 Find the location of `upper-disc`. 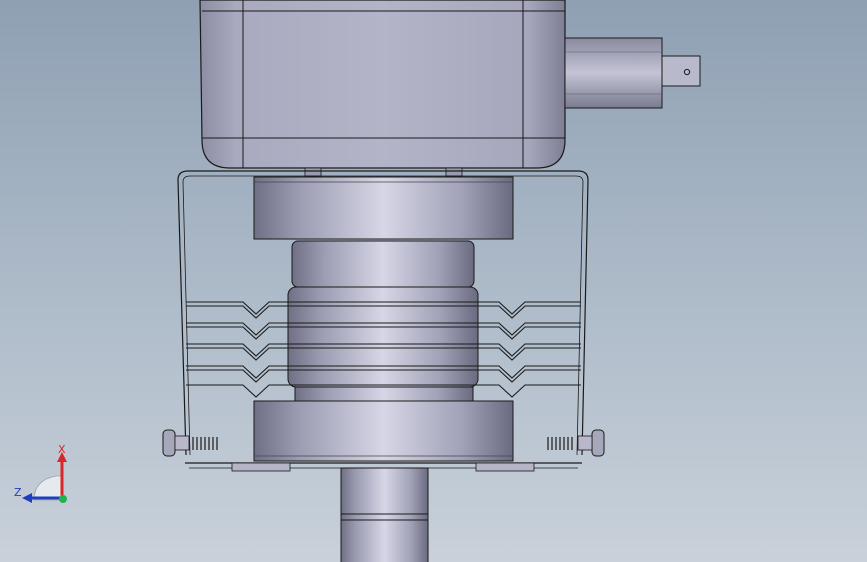

upper-disc is located at coordinates (383, 208).